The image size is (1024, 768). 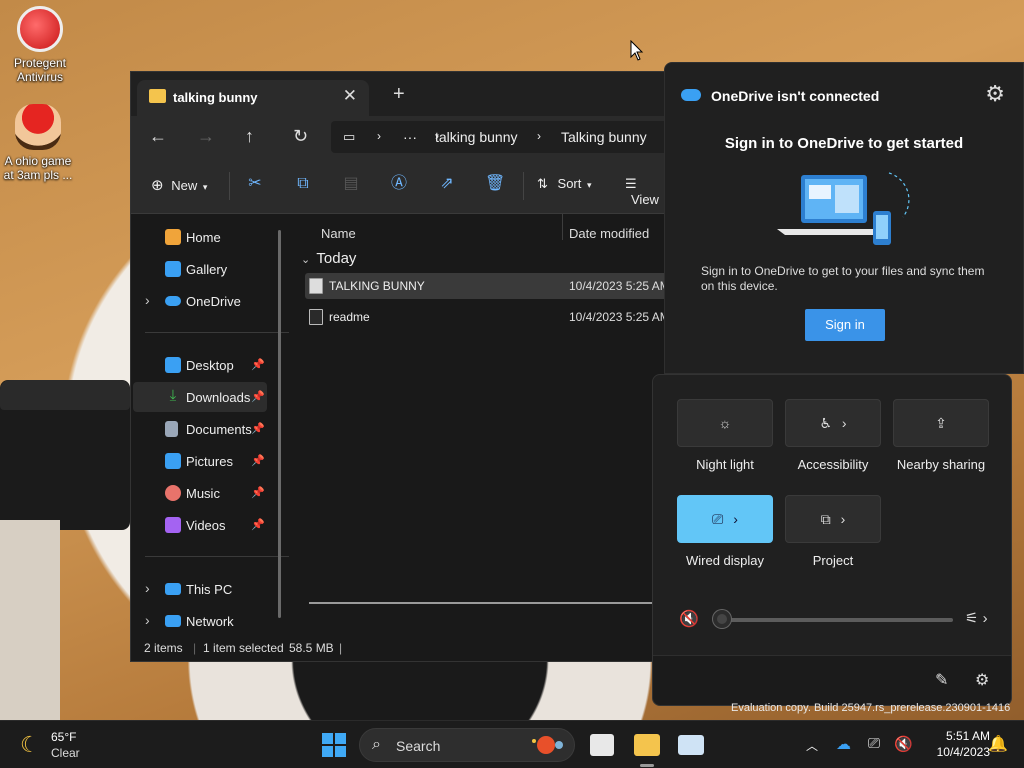 I want to click on view-button: ☰ View, so click(x=647, y=191).